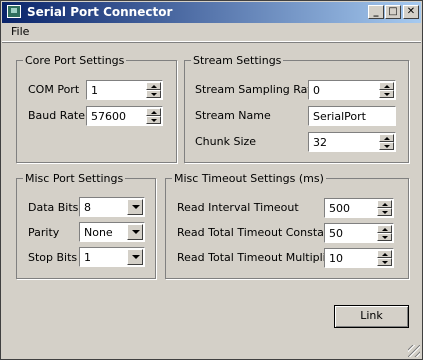 This screenshot has width=423, height=360. I want to click on parity-dropdown: None, so click(112, 232).